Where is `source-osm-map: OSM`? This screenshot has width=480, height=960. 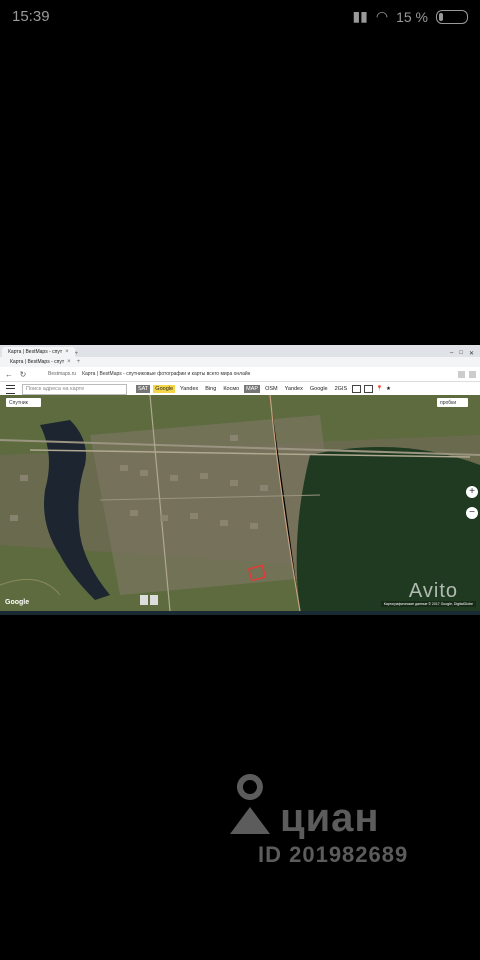
source-osm-map: OSM is located at coordinates (271, 389).